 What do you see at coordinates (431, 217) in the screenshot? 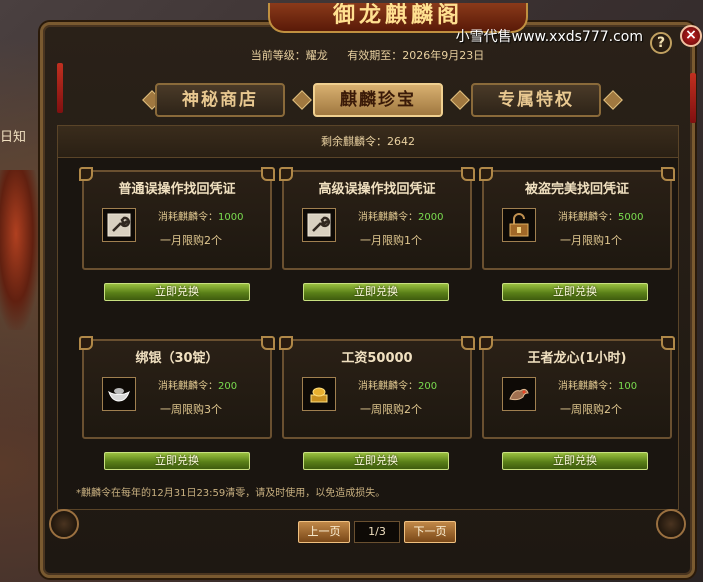
I see `cost-value: 2000` at bounding box center [431, 217].